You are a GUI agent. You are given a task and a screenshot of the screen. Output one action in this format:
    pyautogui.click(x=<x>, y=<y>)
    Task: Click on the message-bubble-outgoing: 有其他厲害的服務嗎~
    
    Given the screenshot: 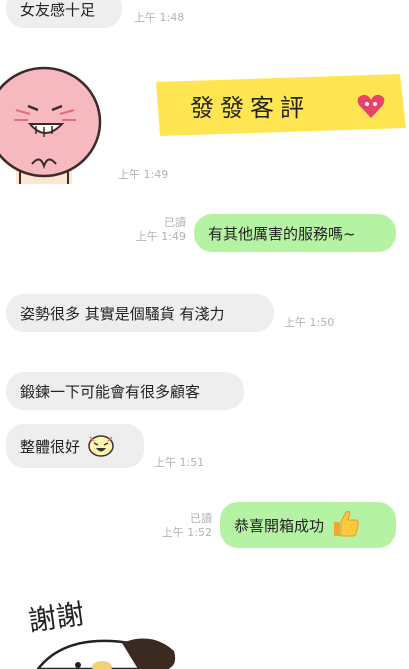 What is the action you would take?
    pyautogui.click(x=295, y=233)
    